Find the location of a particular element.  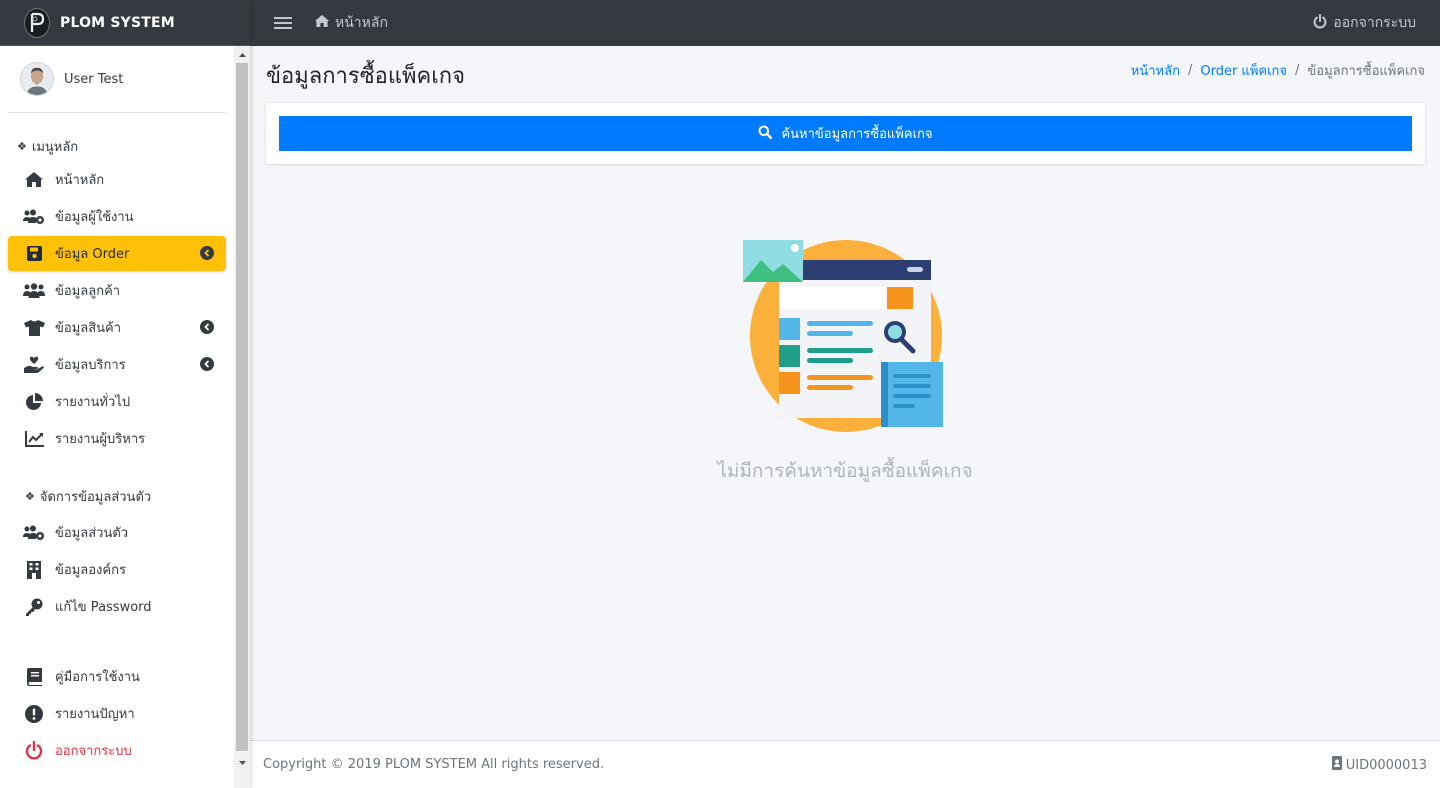

id-badge-icon is located at coordinates (1336, 765).